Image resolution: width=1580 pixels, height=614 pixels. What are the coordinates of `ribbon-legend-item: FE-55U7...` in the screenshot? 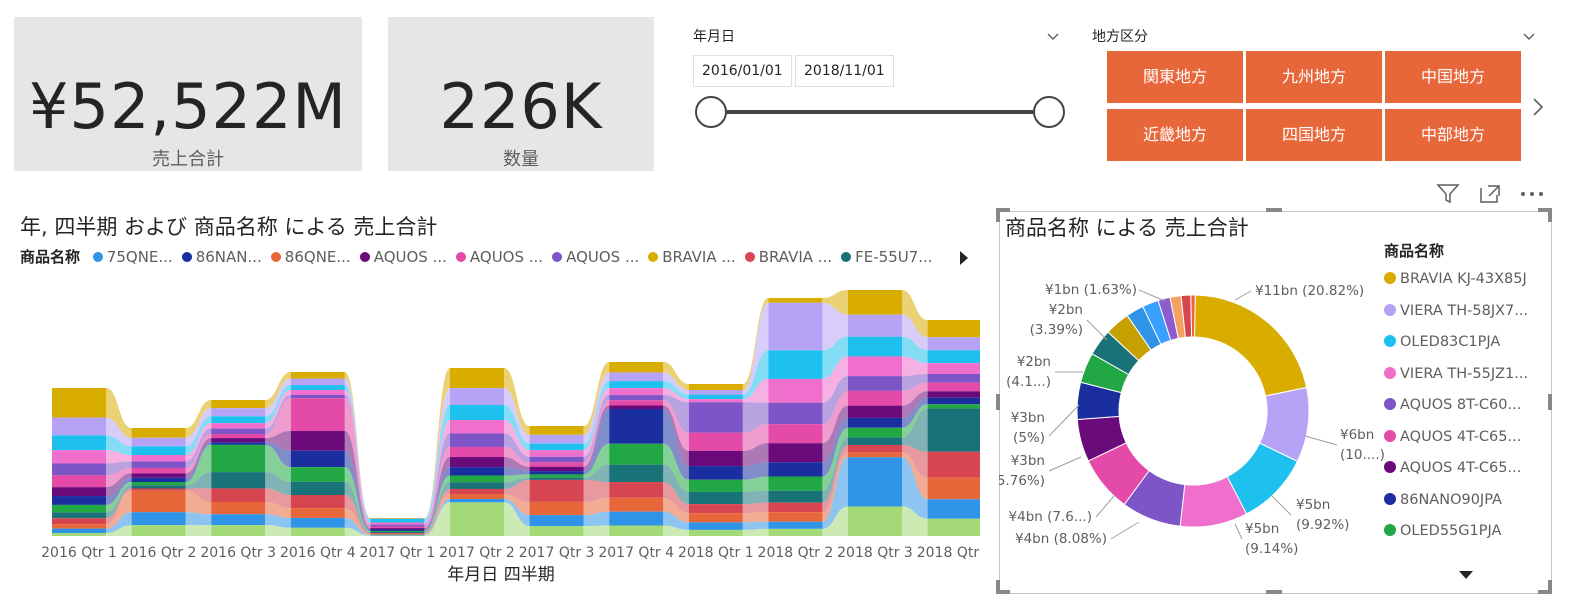 It's located at (887, 257).